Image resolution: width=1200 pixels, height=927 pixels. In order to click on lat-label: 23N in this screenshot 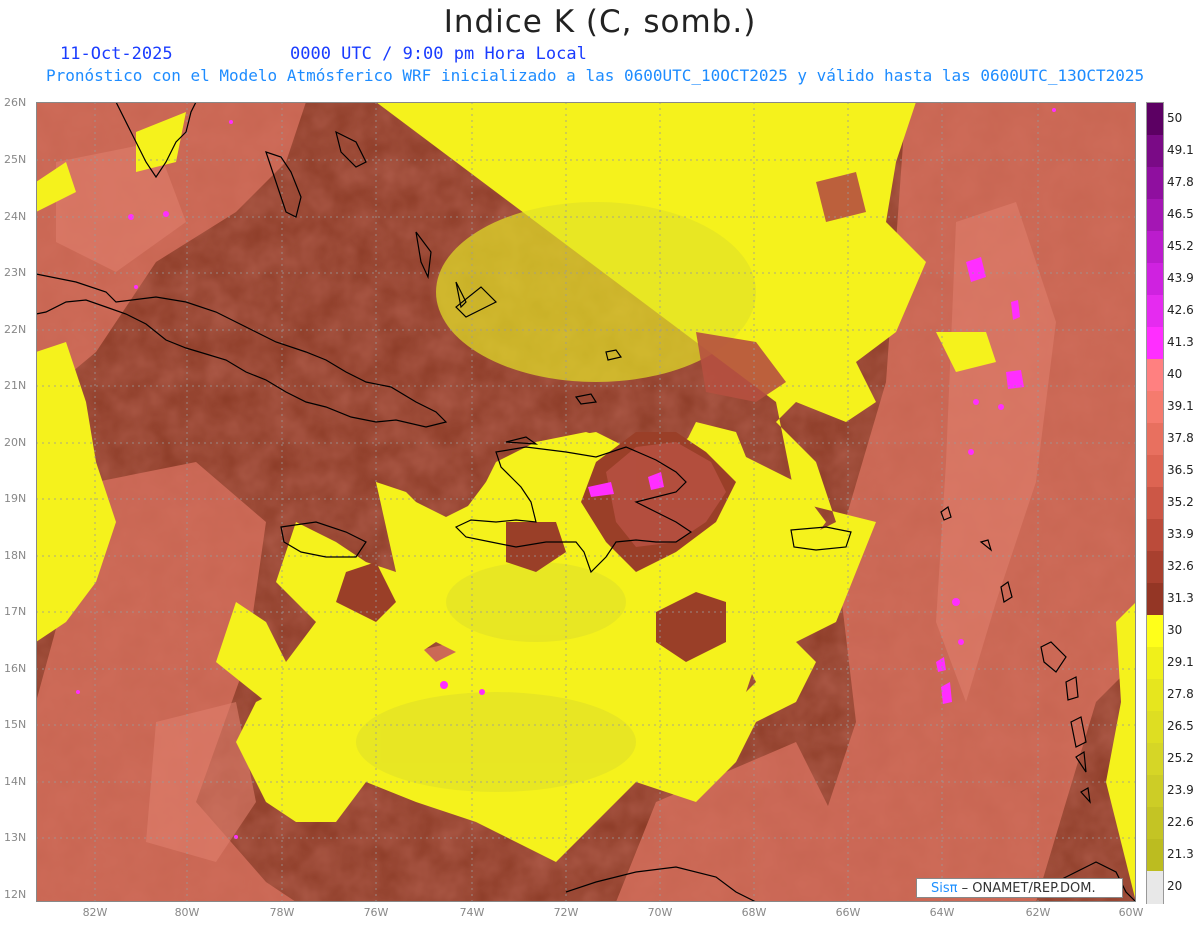, I will do `click(15, 272)`.